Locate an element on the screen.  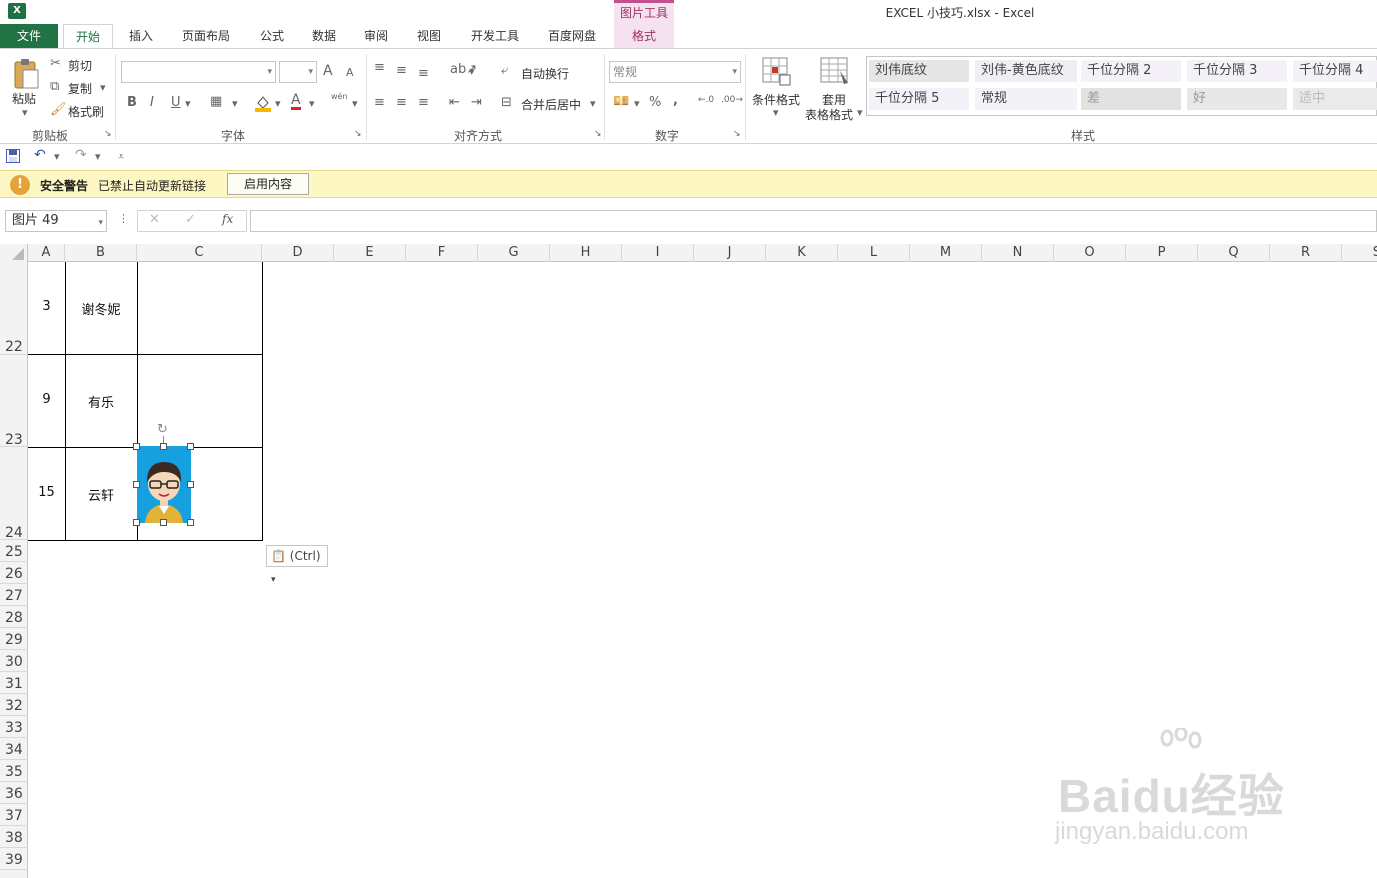
column-header-b: B is located at coordinates (101, 253).